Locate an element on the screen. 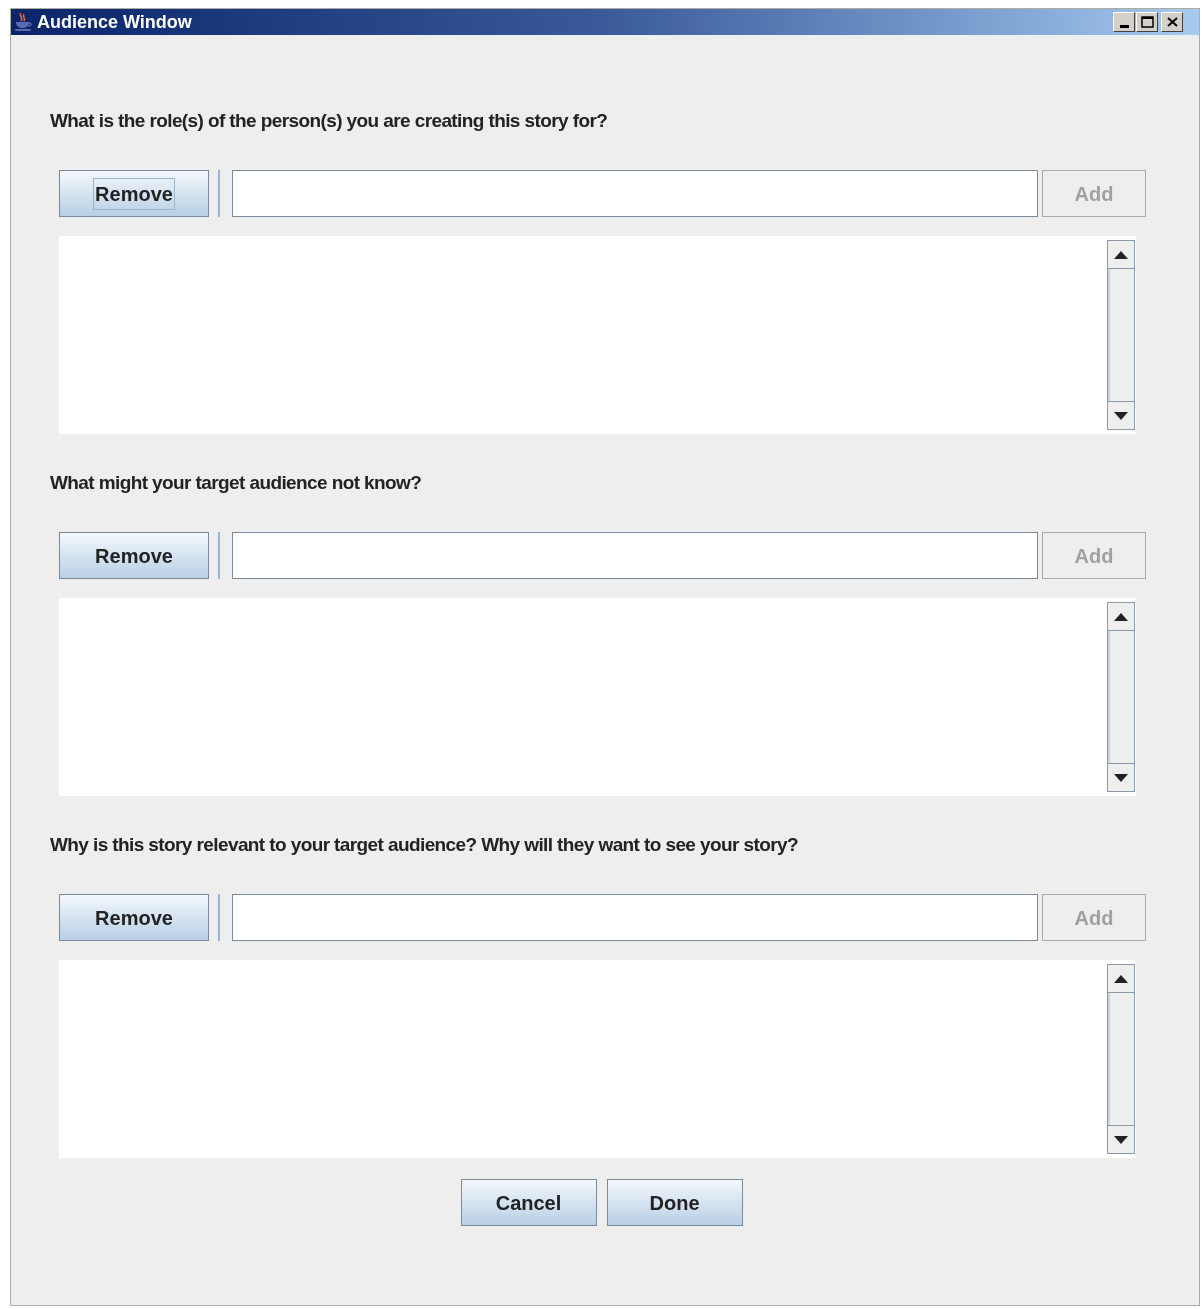 The image size is (1202, 1309). question-label: What is the role(s) of the person(s) you are creating this story for? is located at coordinates (329, 121).